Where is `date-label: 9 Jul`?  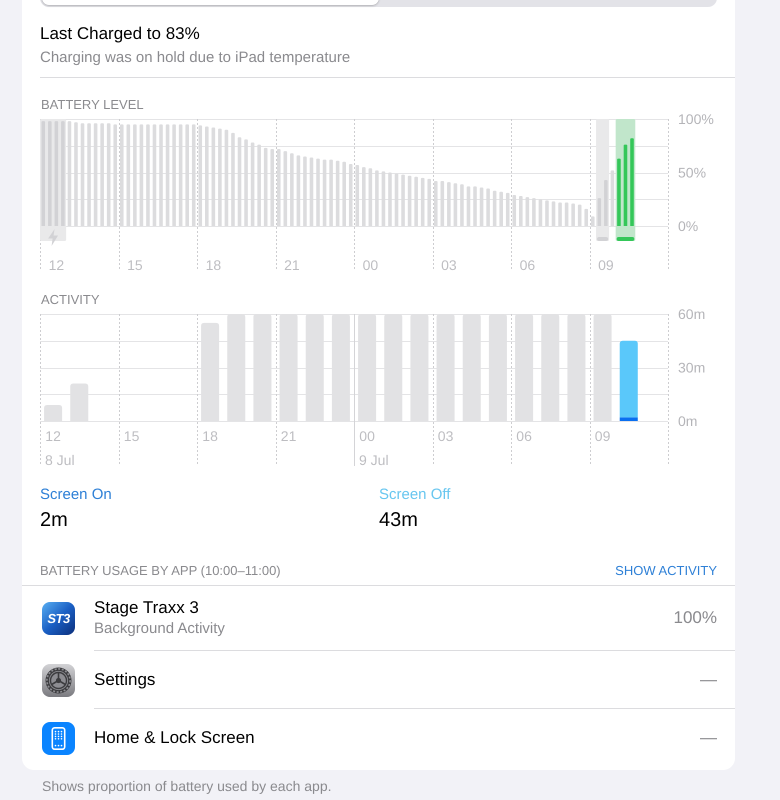
date-label: 9 Jul is located at coordinates (374, 460).